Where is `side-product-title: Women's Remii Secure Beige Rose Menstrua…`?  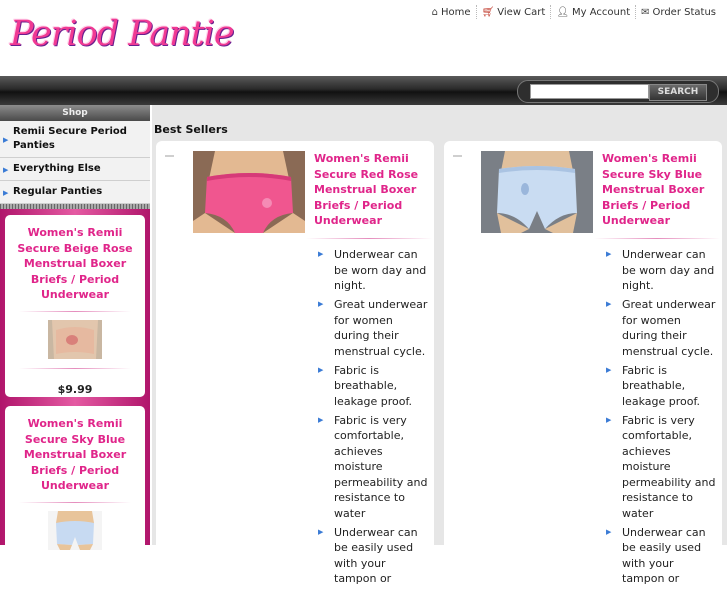 side-product-title: Women's Remii Secure Beige Rose Menstrua… is located at coordinates (75, 264).